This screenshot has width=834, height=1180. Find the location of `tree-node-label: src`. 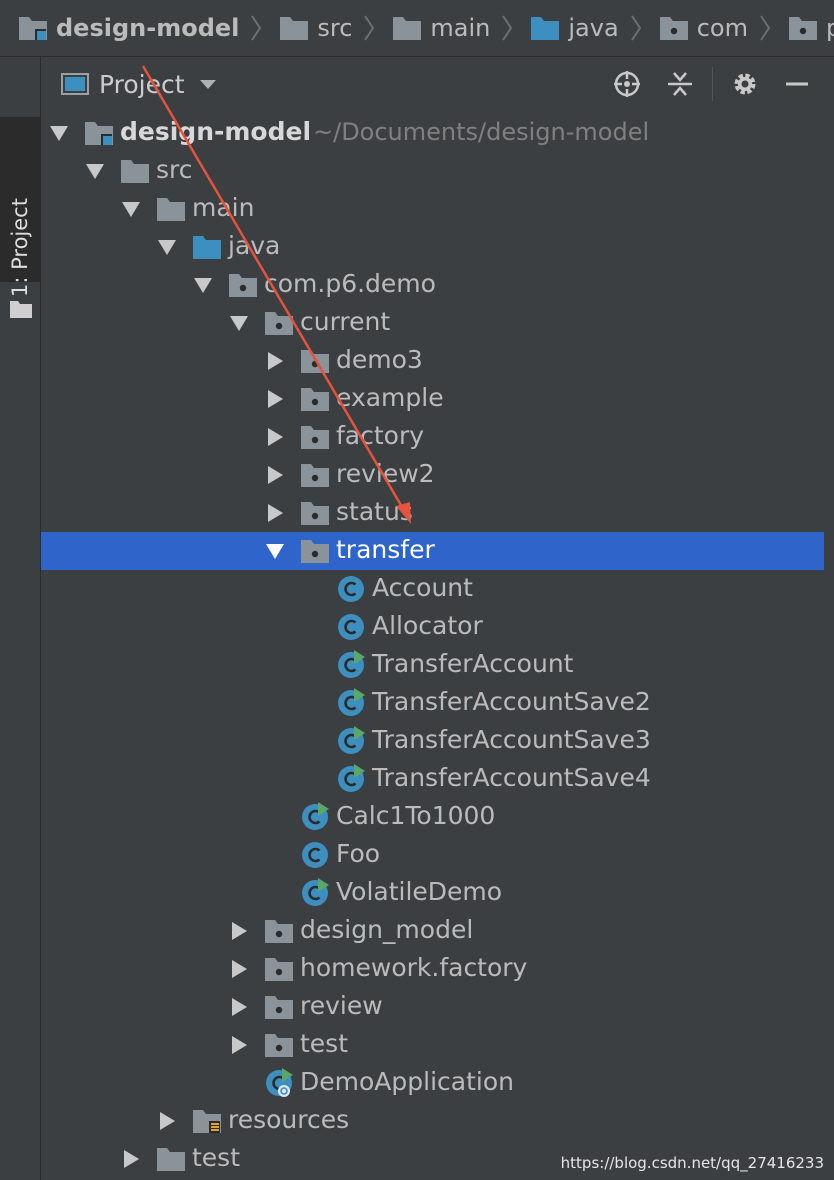

tree-node-label: src is located at coordinates (174, 169).